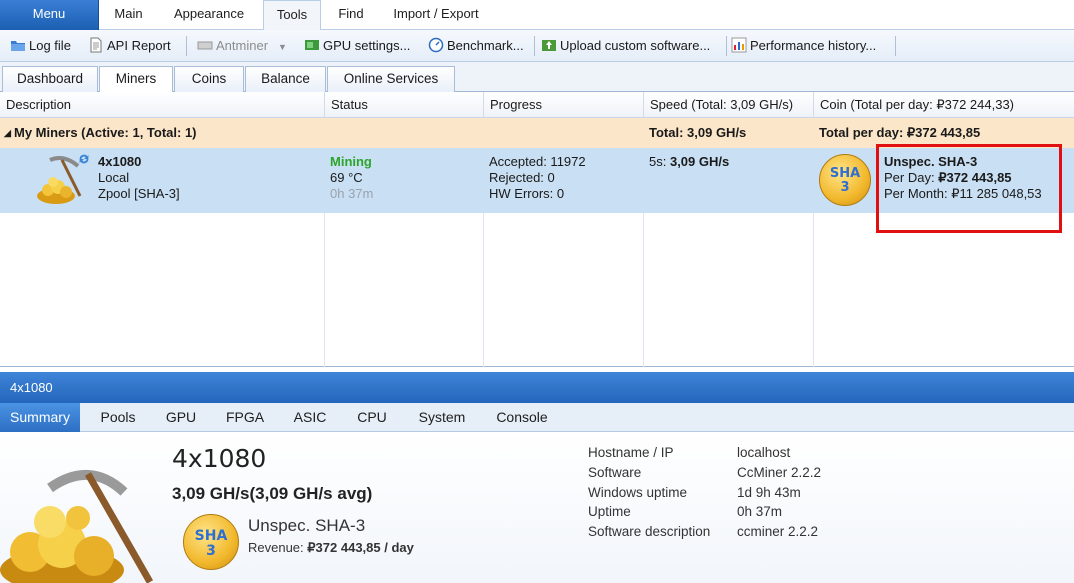  I want to click on tab-coins: Coins, so click(209, 79).